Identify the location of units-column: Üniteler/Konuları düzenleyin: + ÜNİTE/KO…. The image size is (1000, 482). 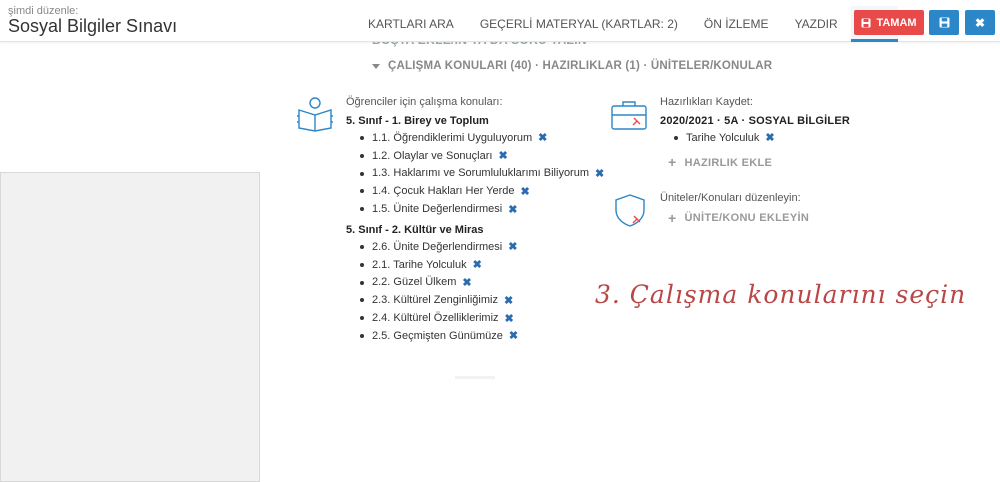
(790, 209).